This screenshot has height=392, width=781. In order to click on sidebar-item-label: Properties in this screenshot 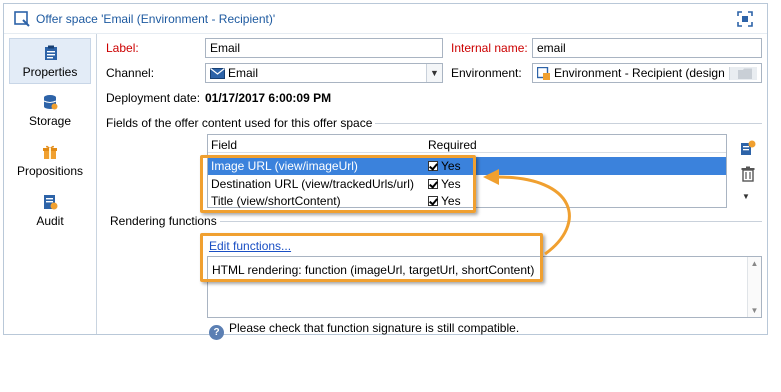, I will do `click(50, 72)`.